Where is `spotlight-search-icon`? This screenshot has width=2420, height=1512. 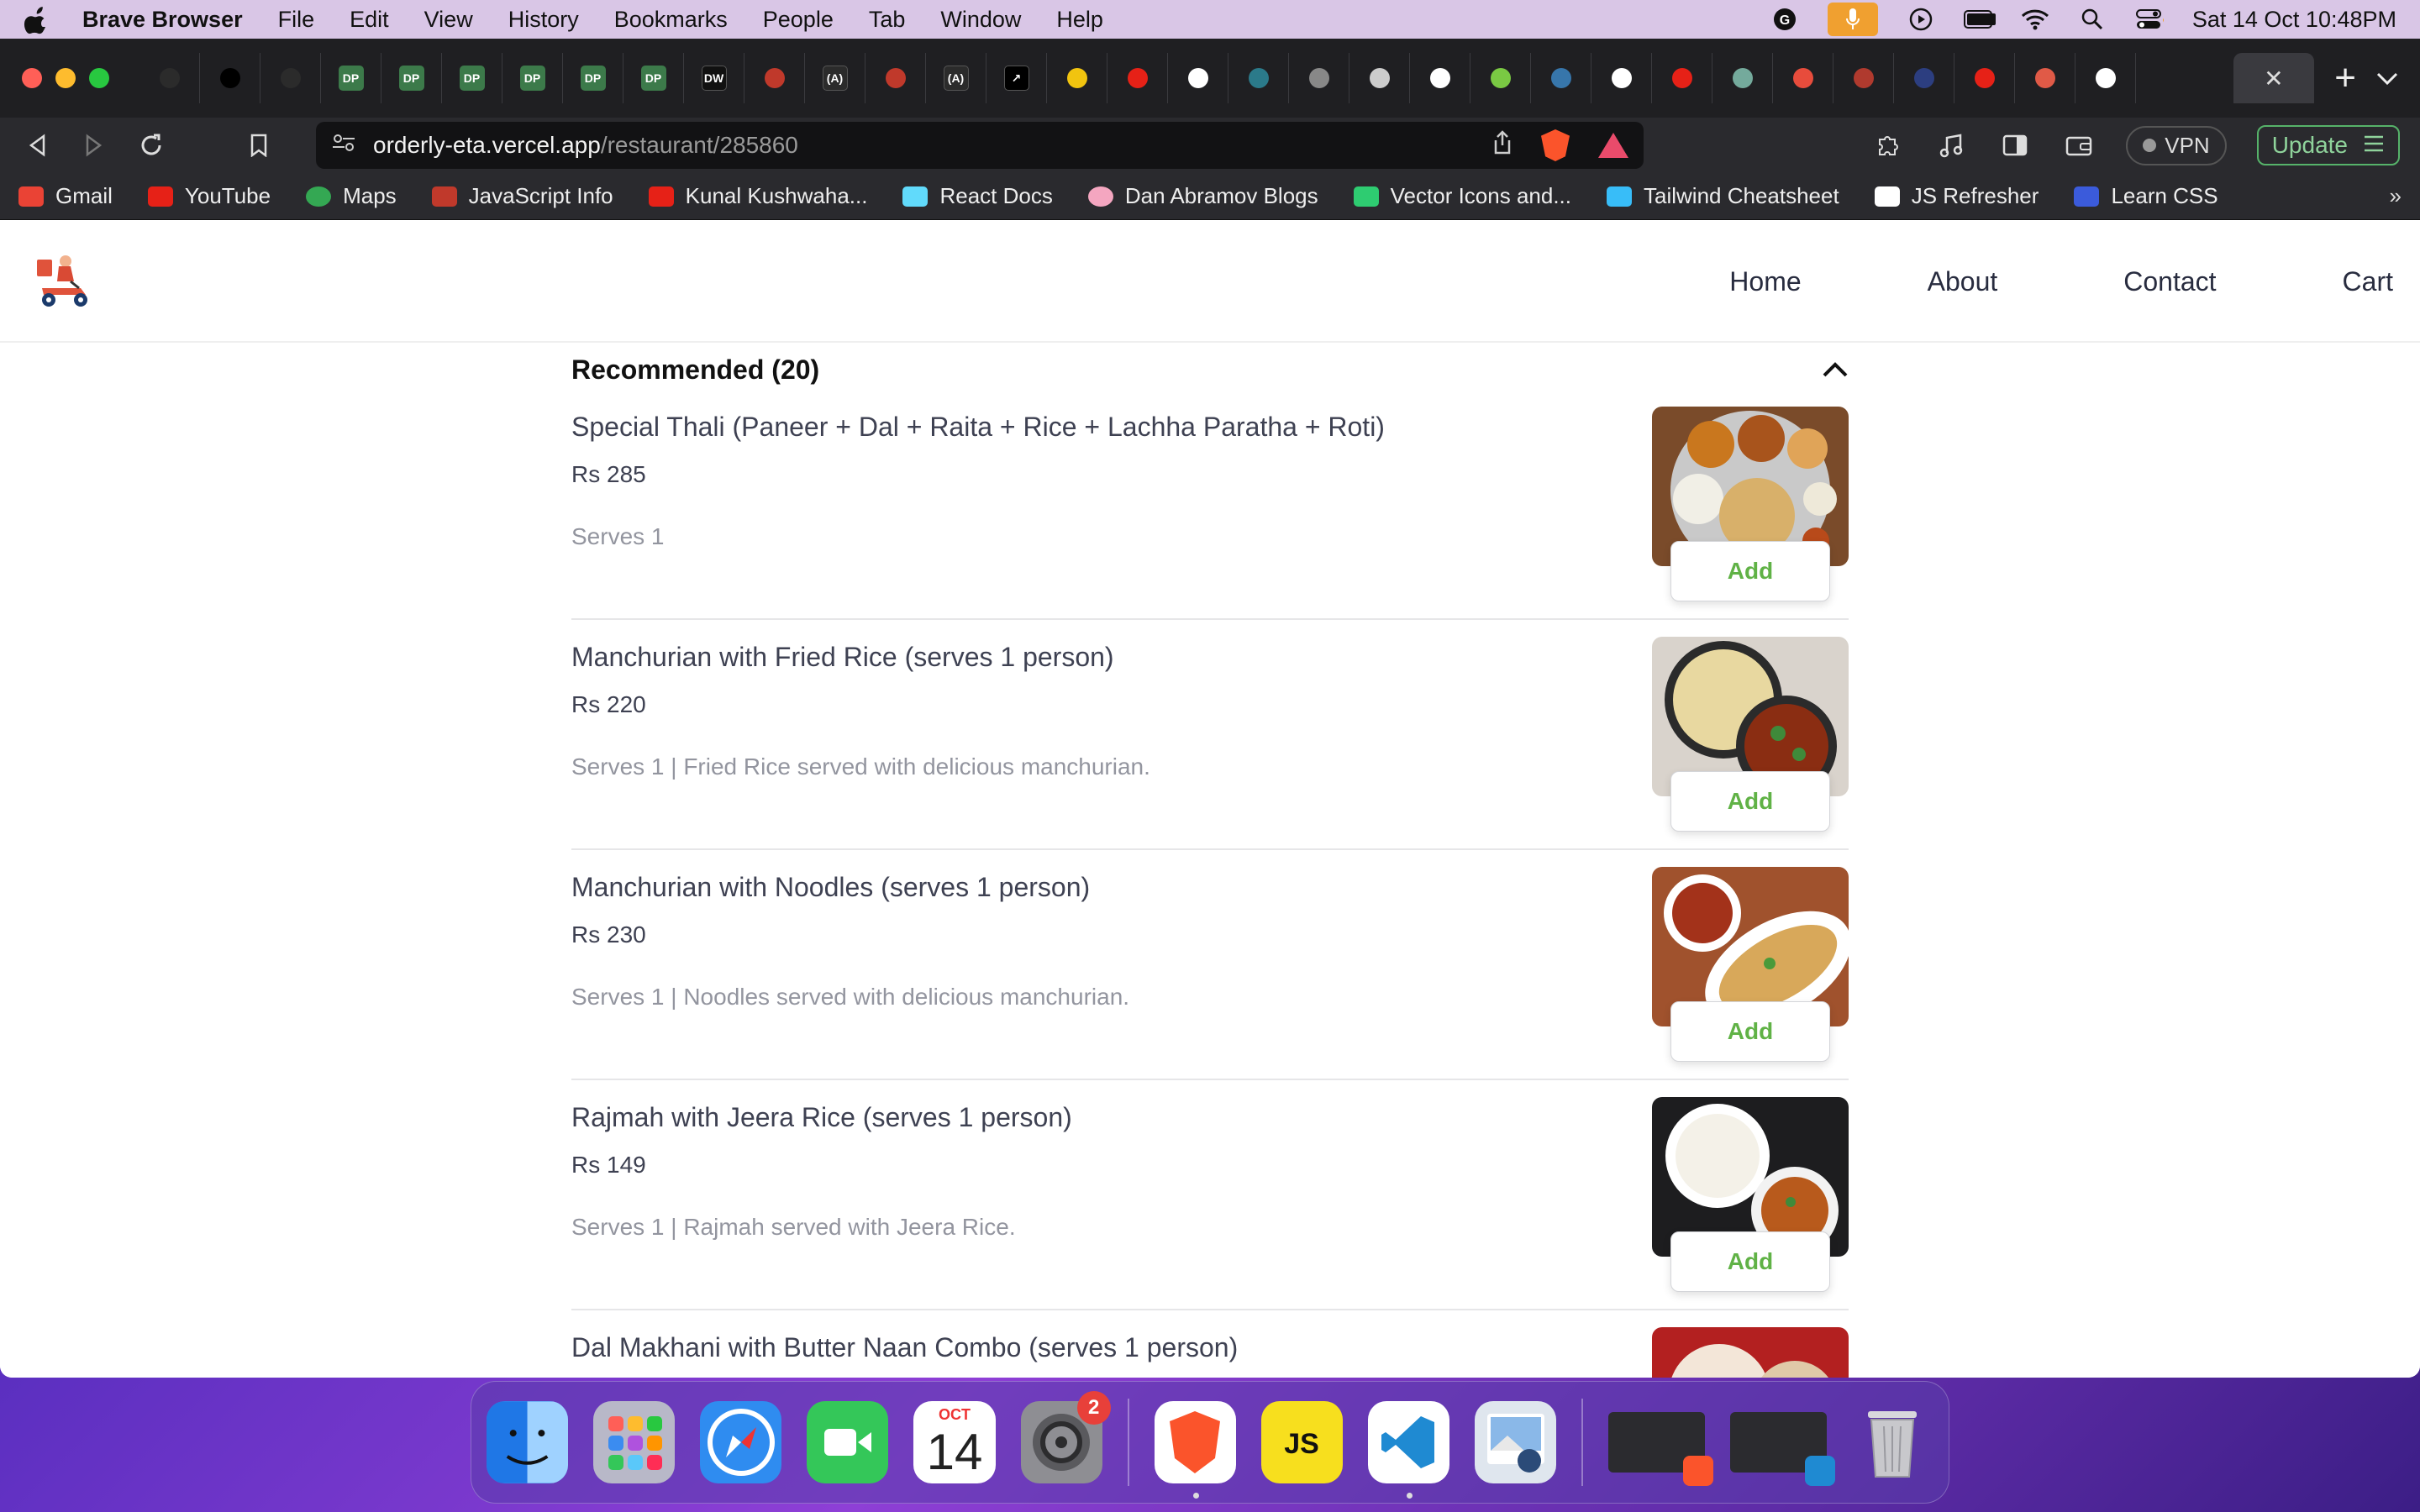 spotlight-search-icon is located at coordinates (2092, 19).